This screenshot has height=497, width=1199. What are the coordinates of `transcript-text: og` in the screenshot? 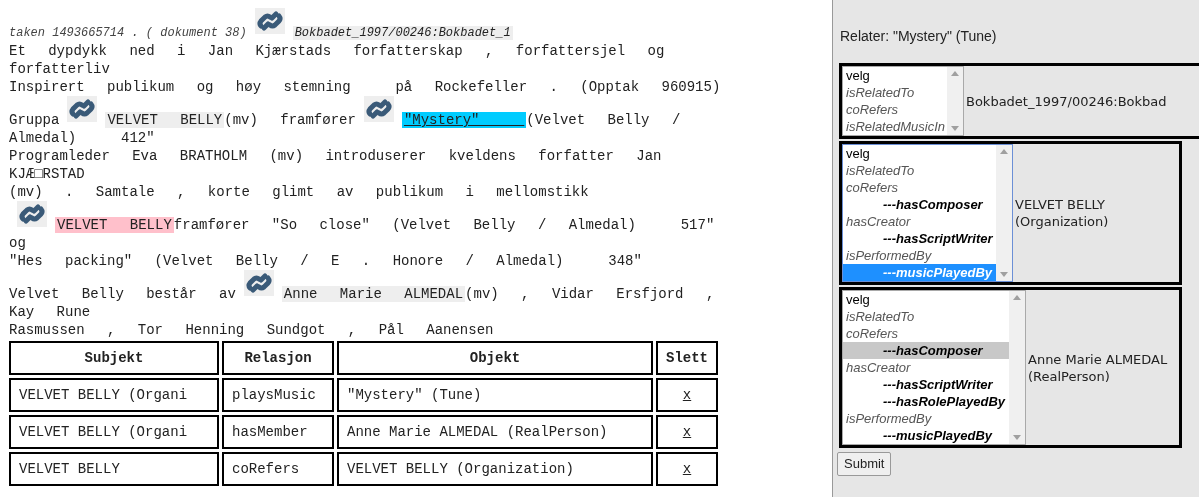 It's located at (17, 243).